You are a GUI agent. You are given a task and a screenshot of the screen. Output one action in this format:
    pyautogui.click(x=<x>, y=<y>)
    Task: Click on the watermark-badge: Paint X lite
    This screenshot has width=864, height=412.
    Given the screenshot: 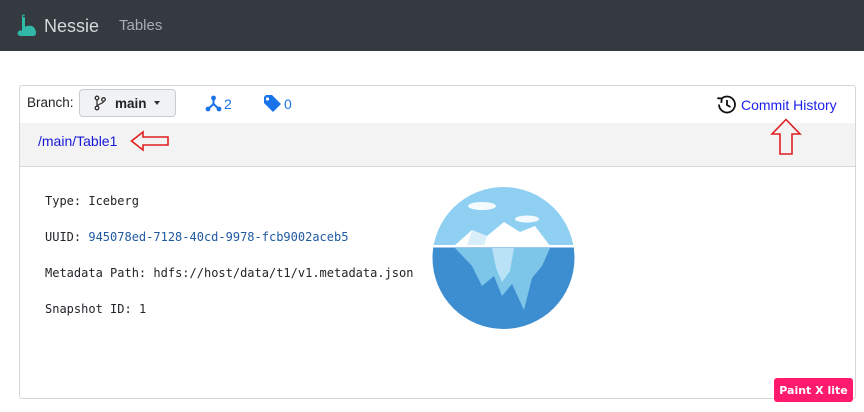 What is the action you would take?
    pyautogui.click(x=813, y=390)
    